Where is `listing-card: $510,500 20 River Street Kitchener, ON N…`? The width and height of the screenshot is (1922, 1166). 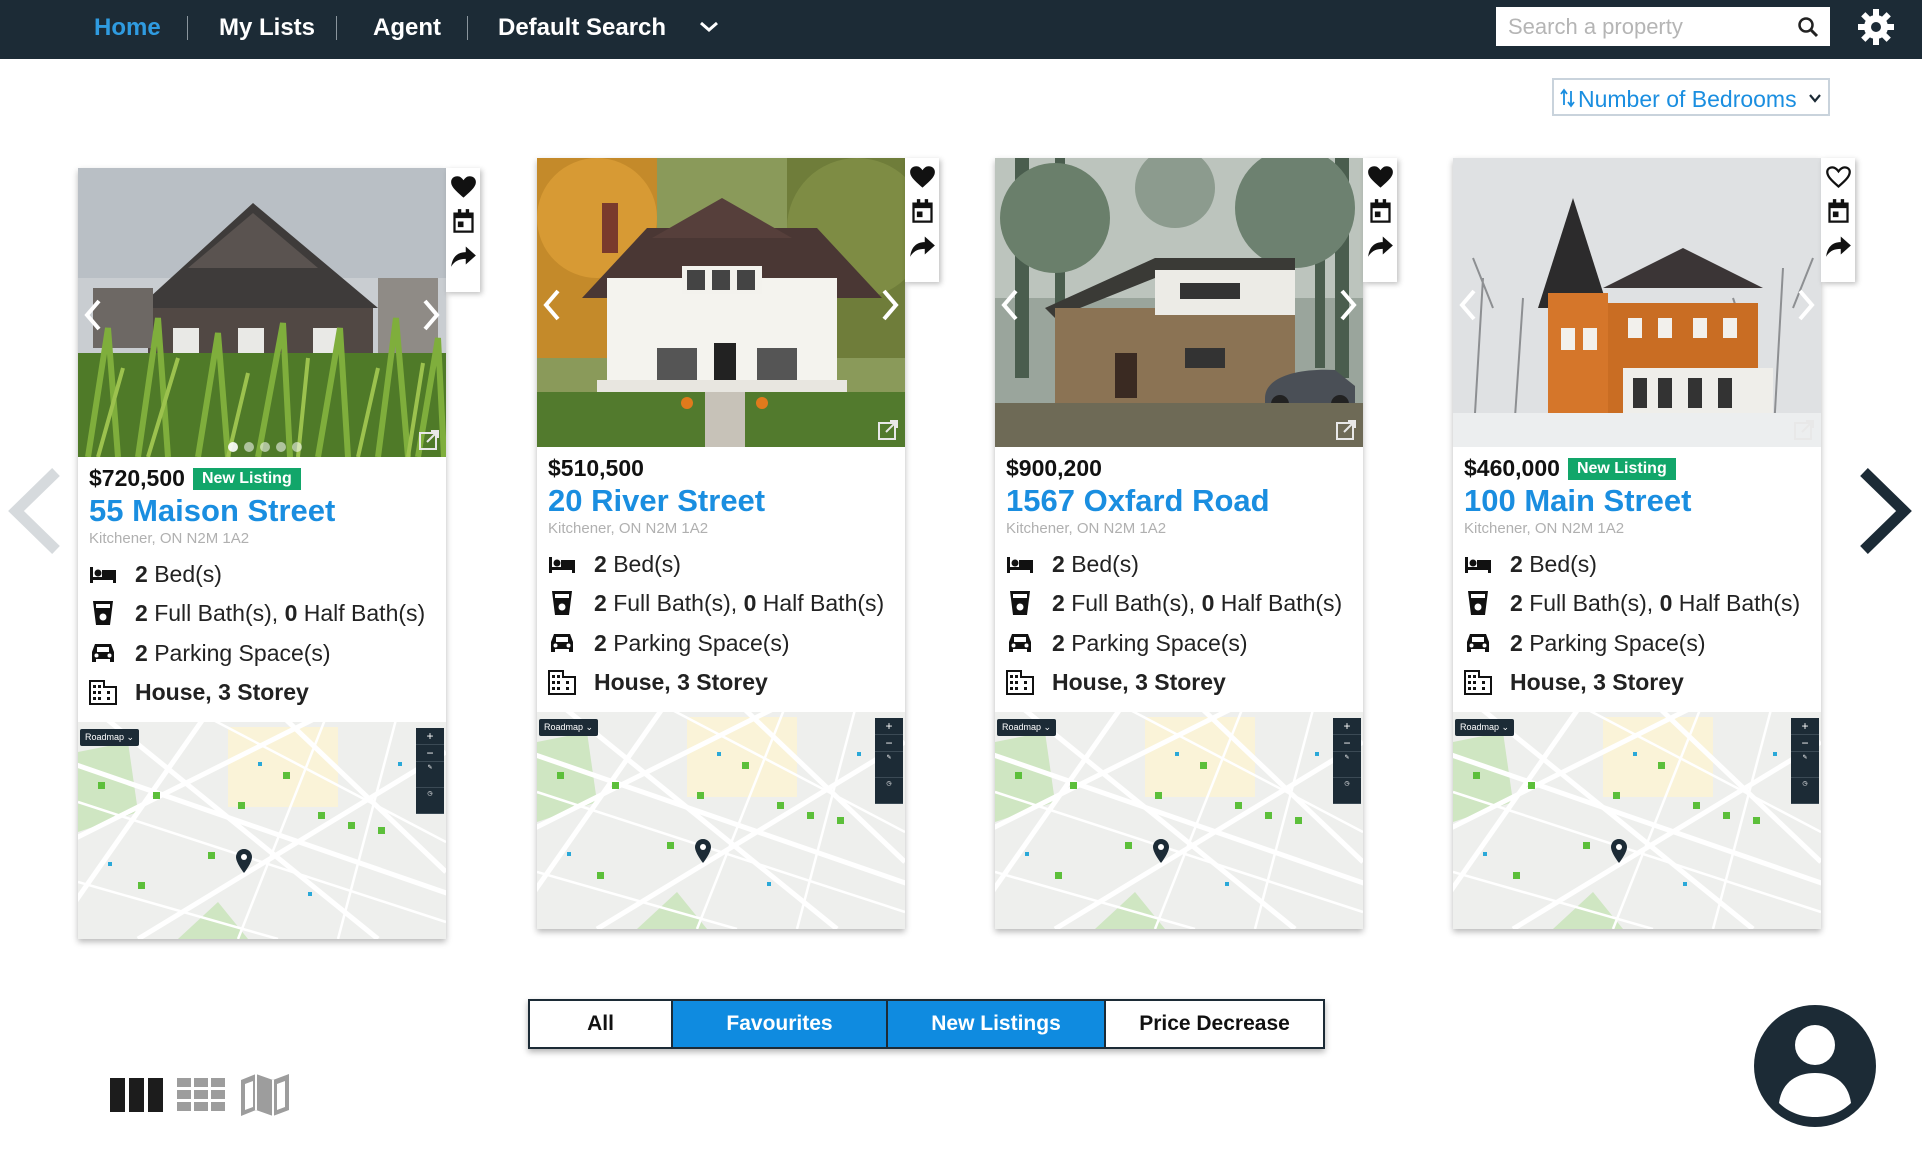
listing-card: $510,500 20 River Street Kitchener, ON N… is located at coordinates (738, 543).